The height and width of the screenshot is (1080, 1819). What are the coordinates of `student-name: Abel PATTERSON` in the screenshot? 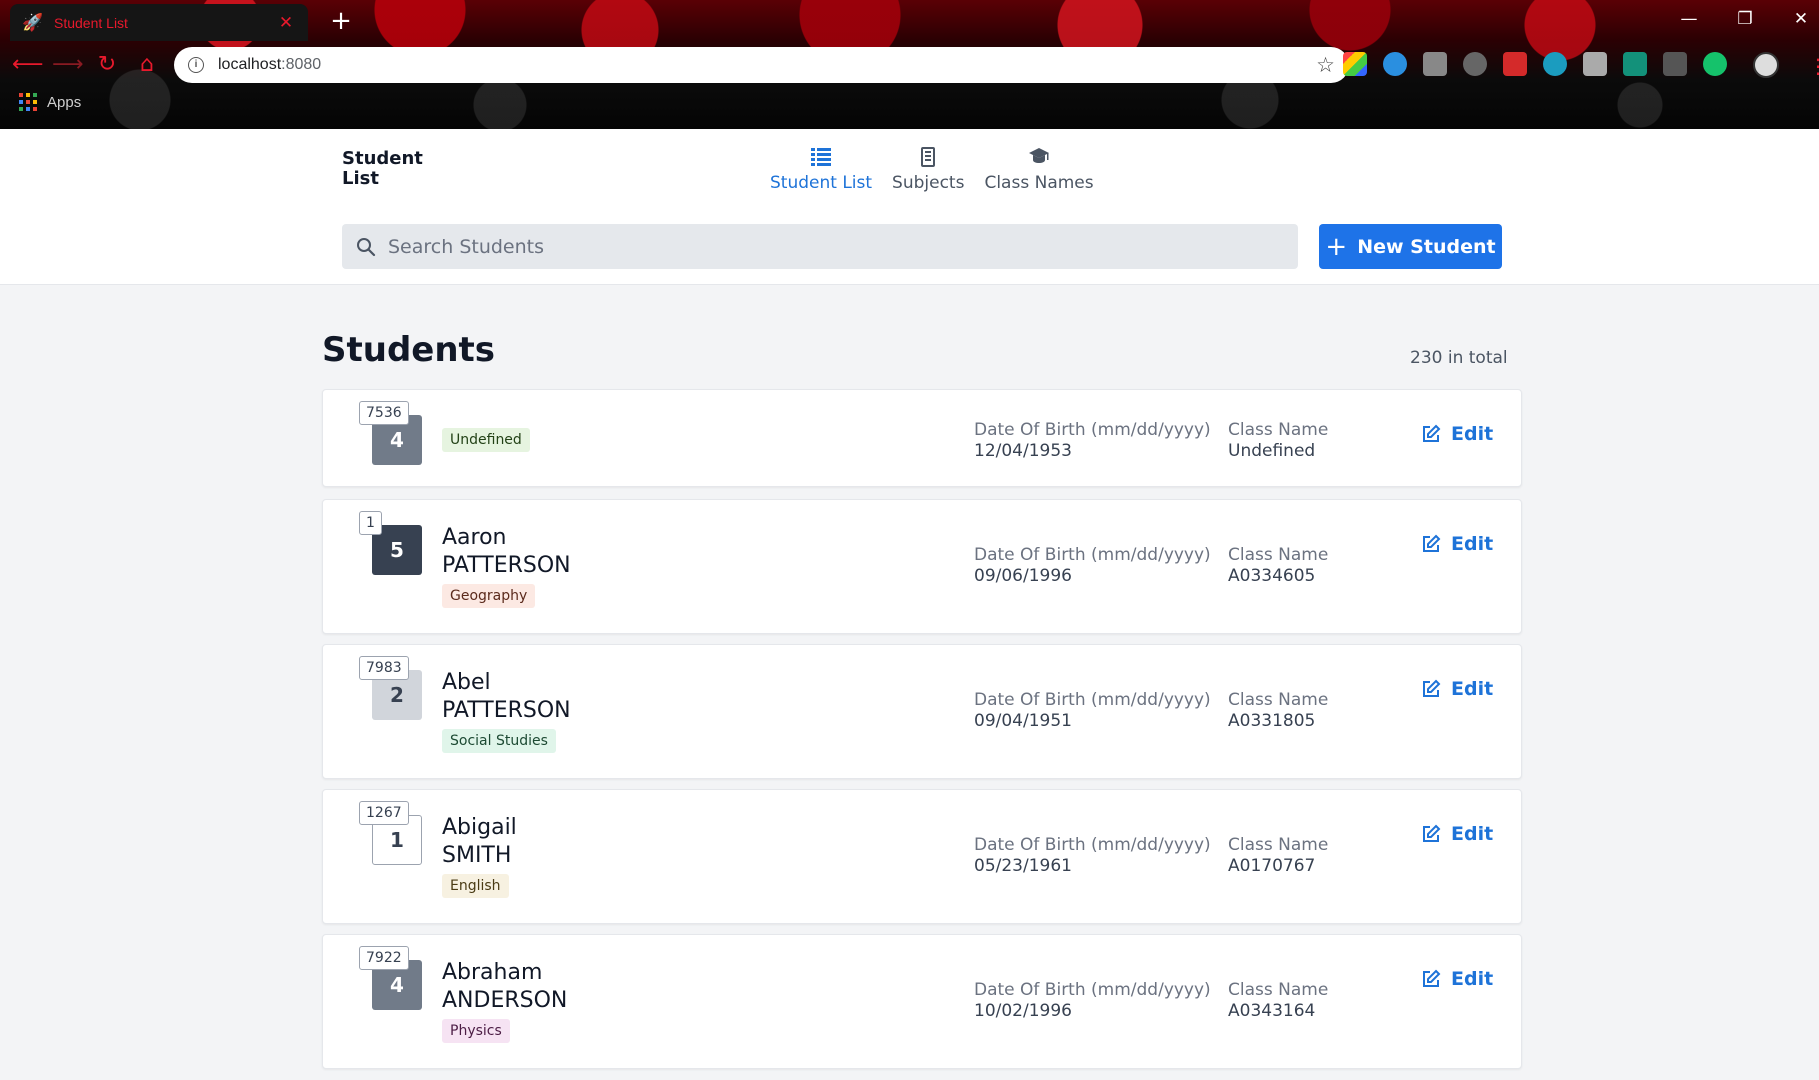 It's located at (506, 697).